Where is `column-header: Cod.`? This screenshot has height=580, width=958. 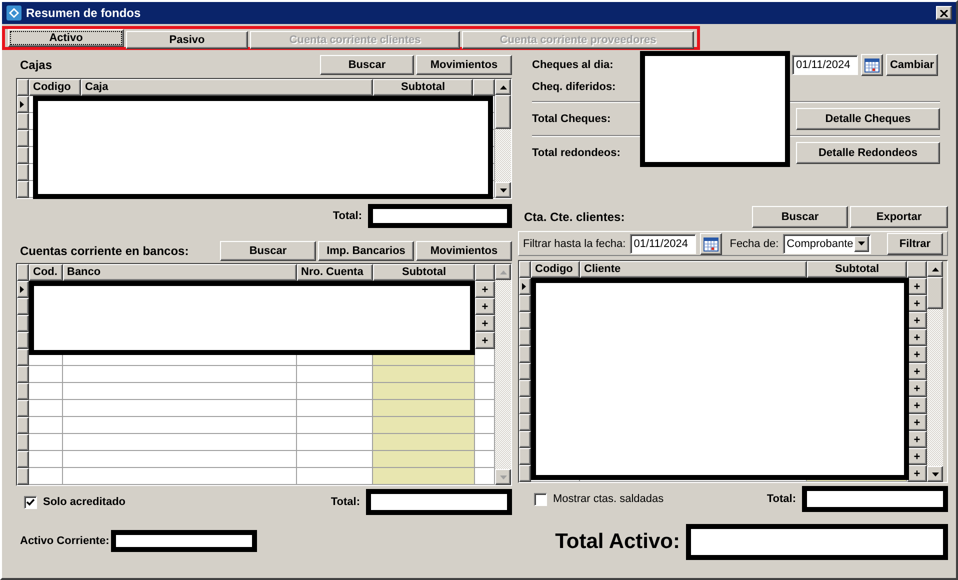
column-header: Cod. is located at coordinates (46, 272).